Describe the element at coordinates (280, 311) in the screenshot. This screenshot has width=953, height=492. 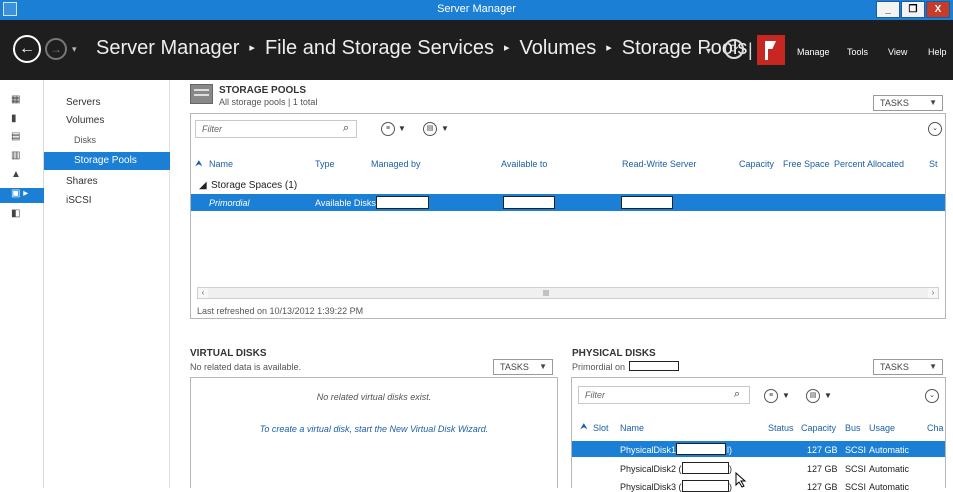
I see `pools-last-refreshed: Last refreshed on 10/13/2012 1:39:22 PM` at that location.